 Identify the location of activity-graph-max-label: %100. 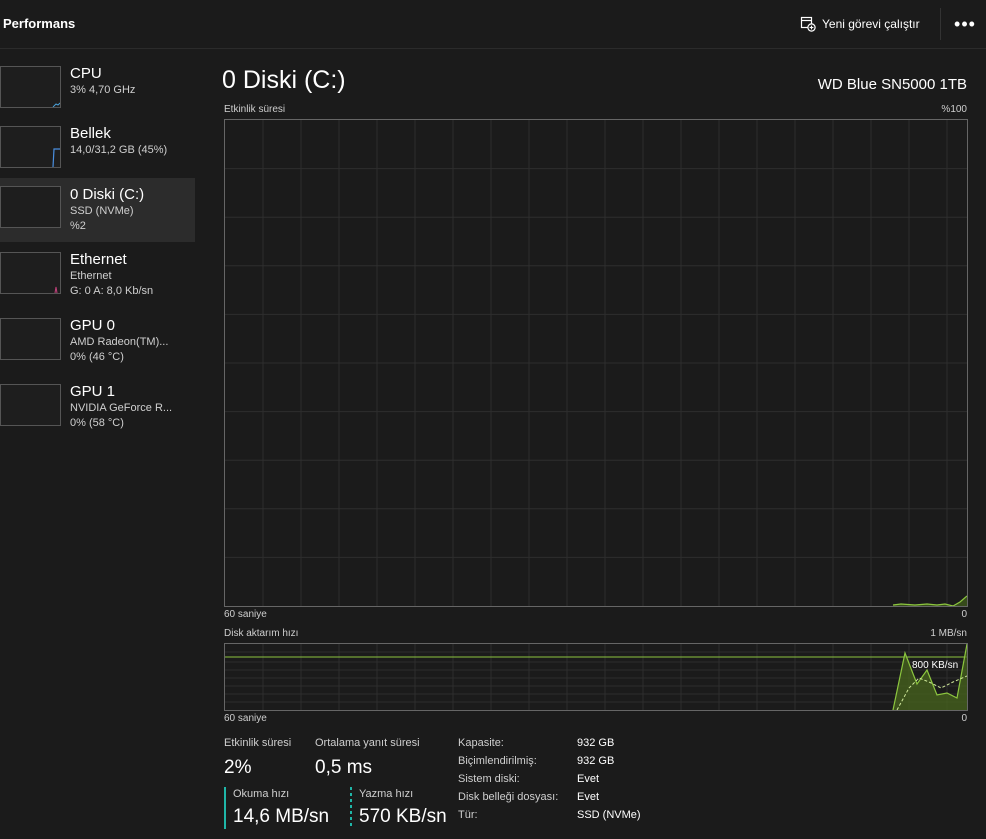
(954, 109).